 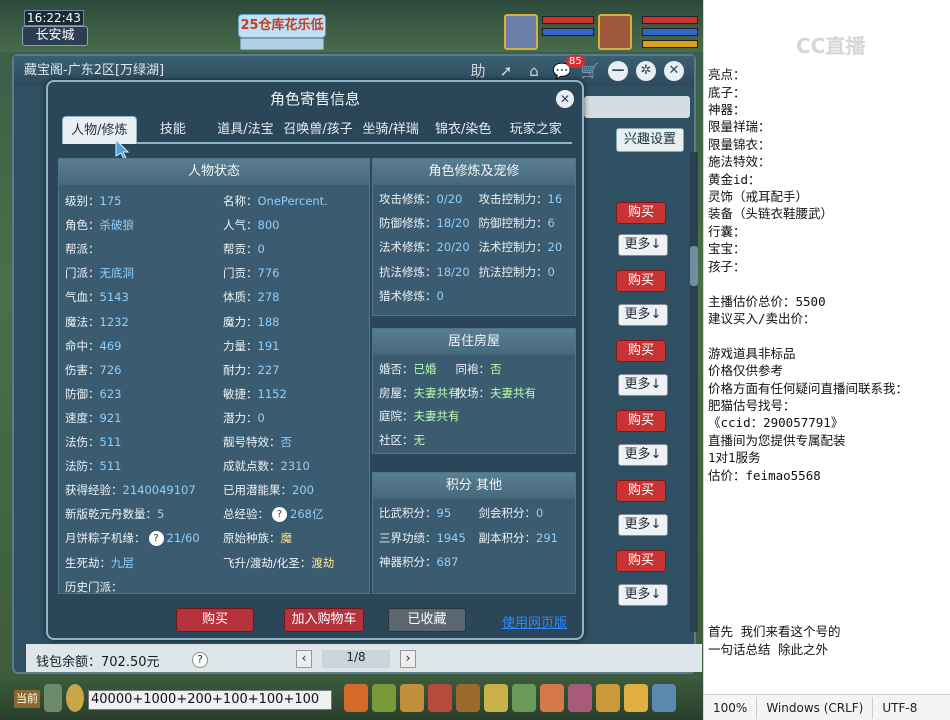 What do you see at coordinates (534, 71) in the screenshot?
I see `home-icon: ⌂` at bounding box center [534, 71].